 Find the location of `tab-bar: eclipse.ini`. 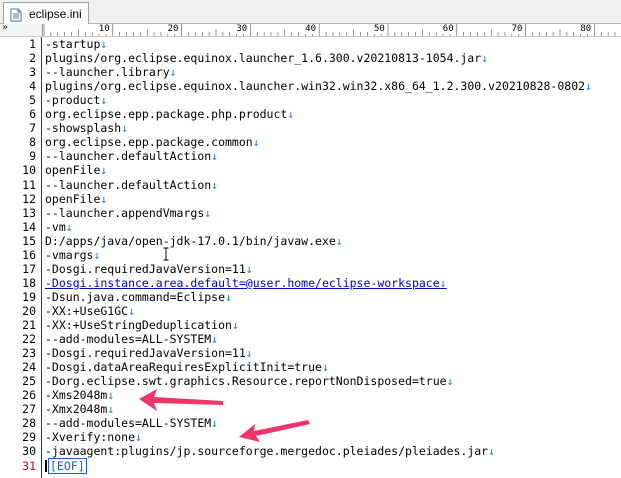

tab-bar: eclipse.ini is located at coordinates (310, 12).